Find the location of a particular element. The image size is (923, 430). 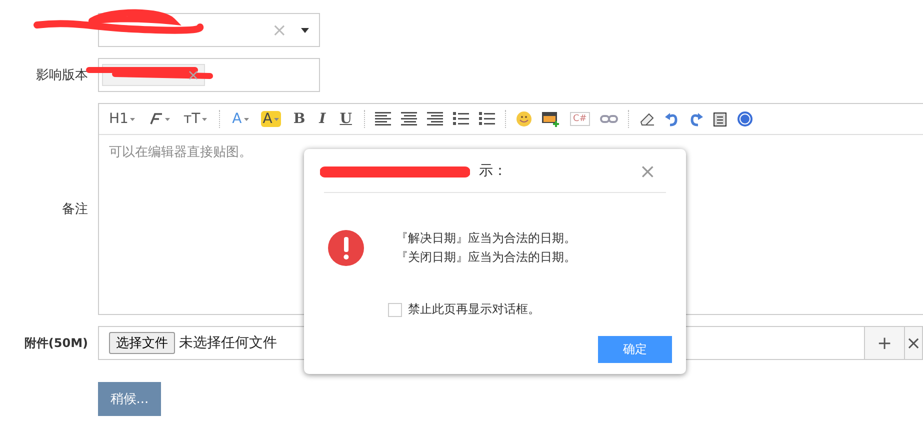

error-message: 『关闭日期』应当为合法的日期。 is located at coordinates (486, 257).